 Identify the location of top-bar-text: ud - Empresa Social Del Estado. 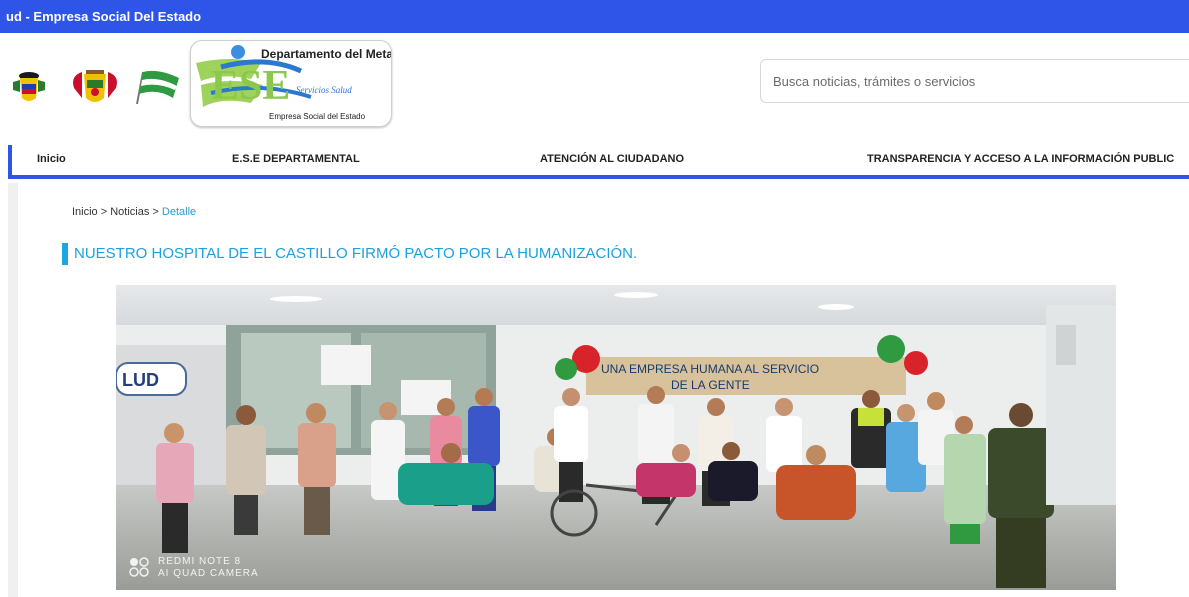
(104, 16).